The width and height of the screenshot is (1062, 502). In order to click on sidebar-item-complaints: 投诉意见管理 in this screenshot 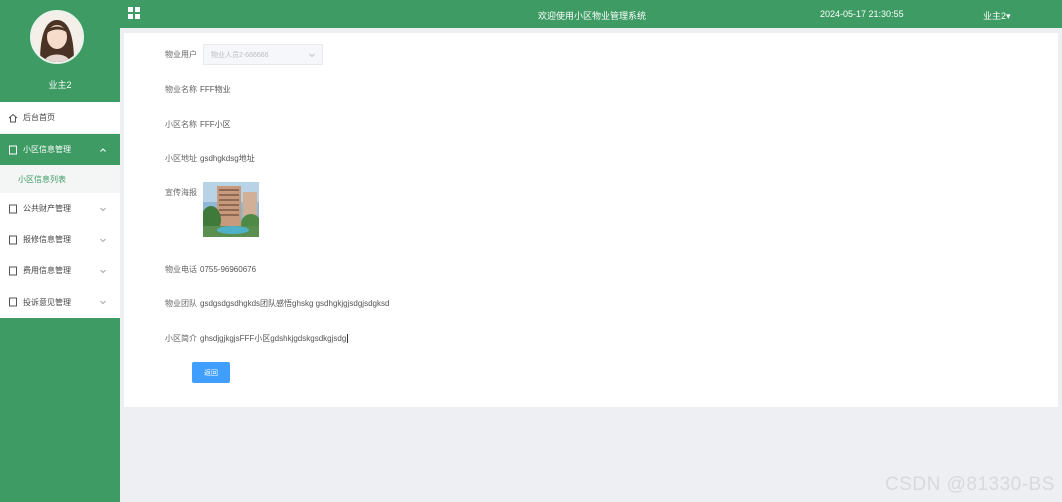, I will do `click(60, 302)`.